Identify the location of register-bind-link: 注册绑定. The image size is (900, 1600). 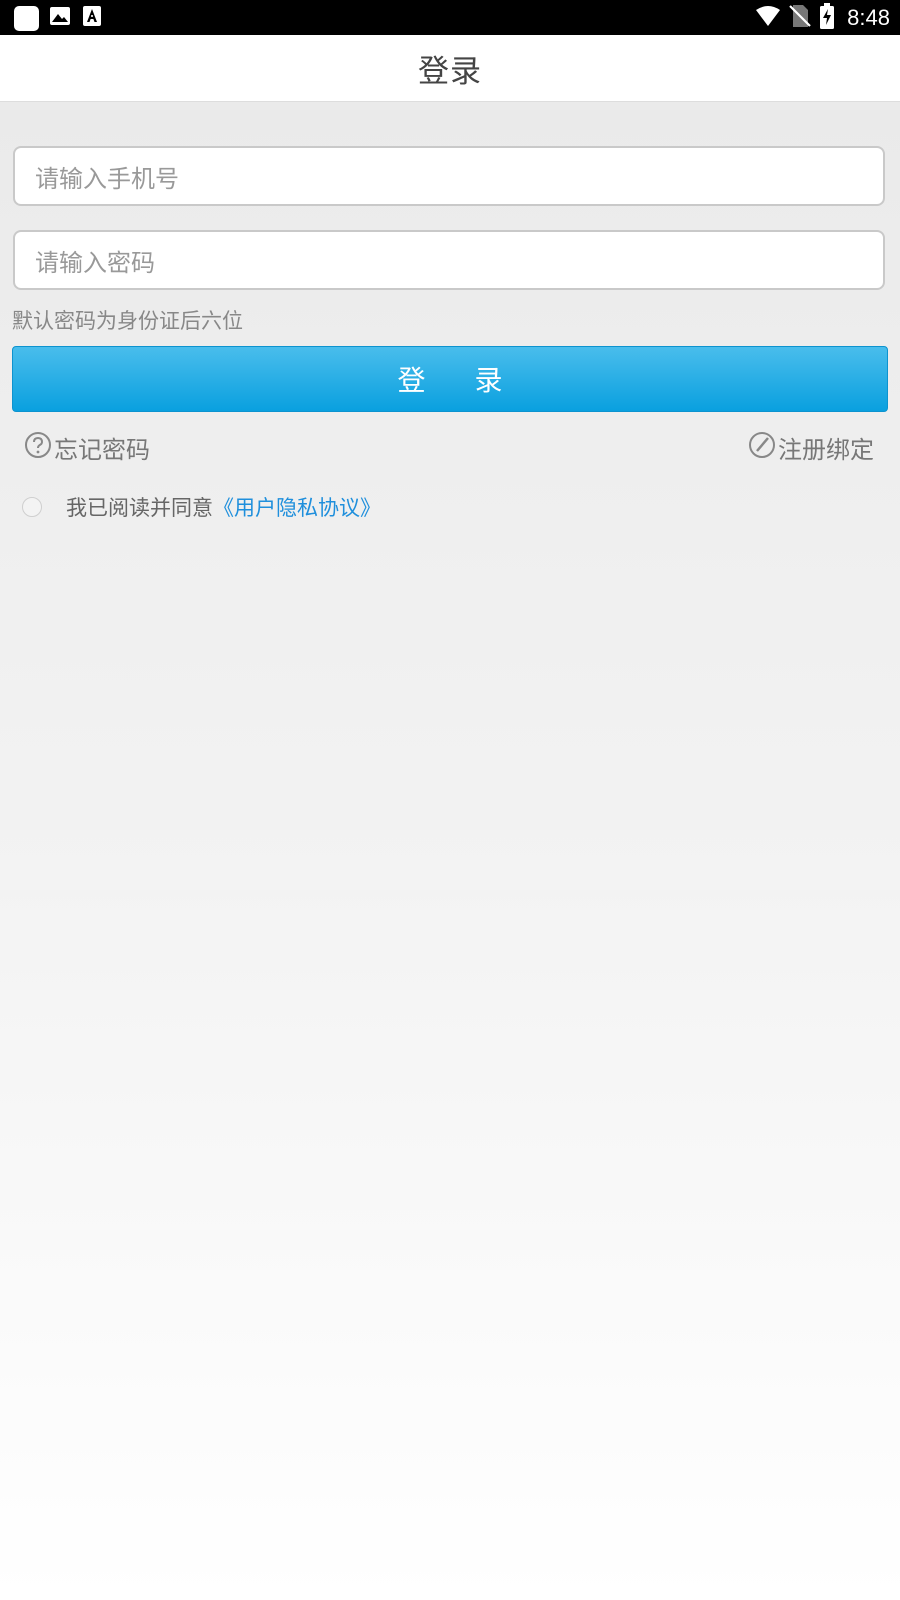
(811, 447).